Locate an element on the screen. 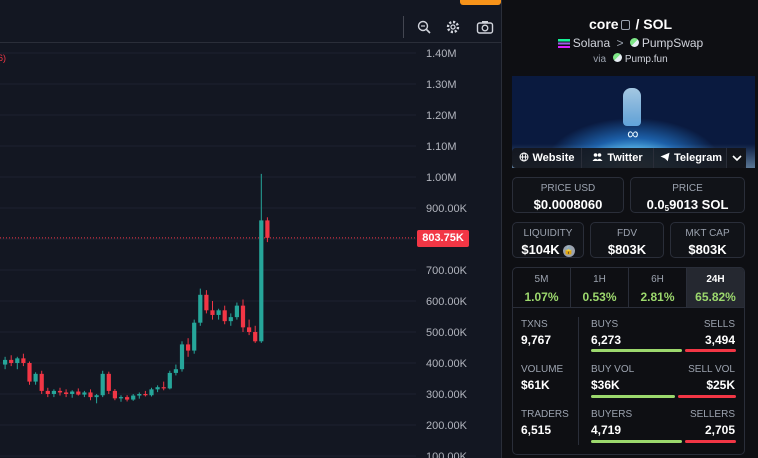 The image size is (758, 458). traders-label: TRADERS is located at coordinates (545, 414).